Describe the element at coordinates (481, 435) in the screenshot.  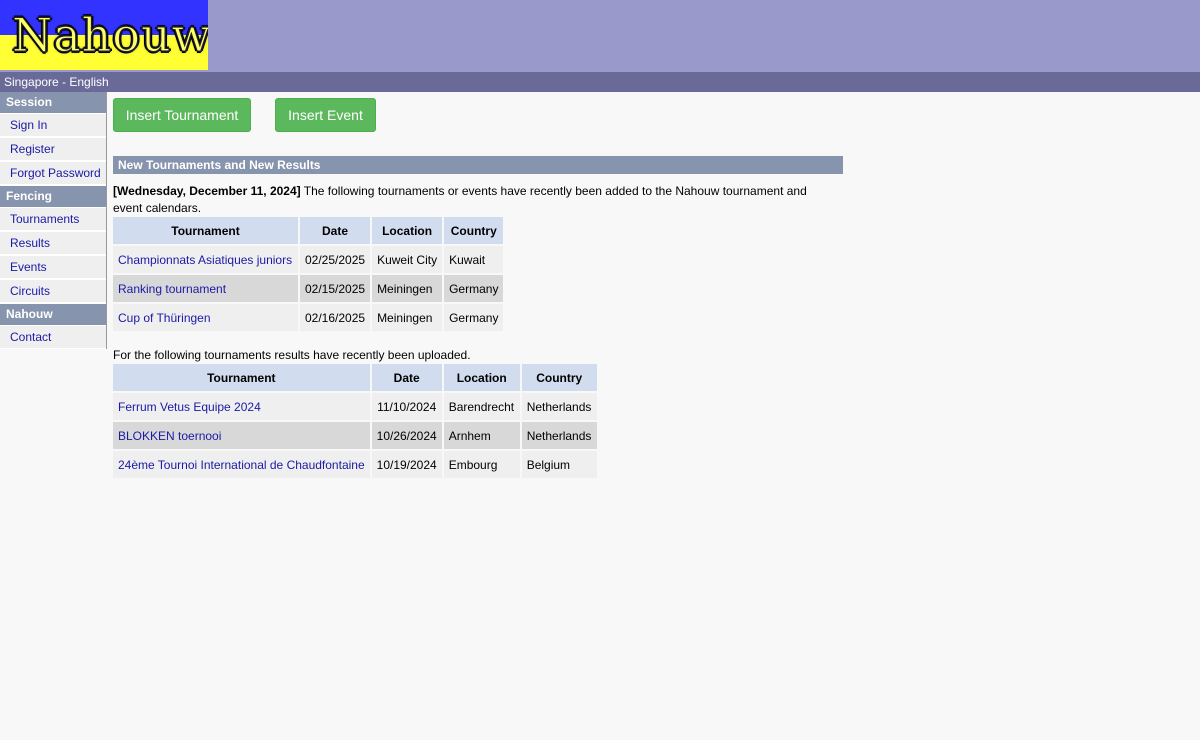
I see `tournament-location: Arnhem` at that location.